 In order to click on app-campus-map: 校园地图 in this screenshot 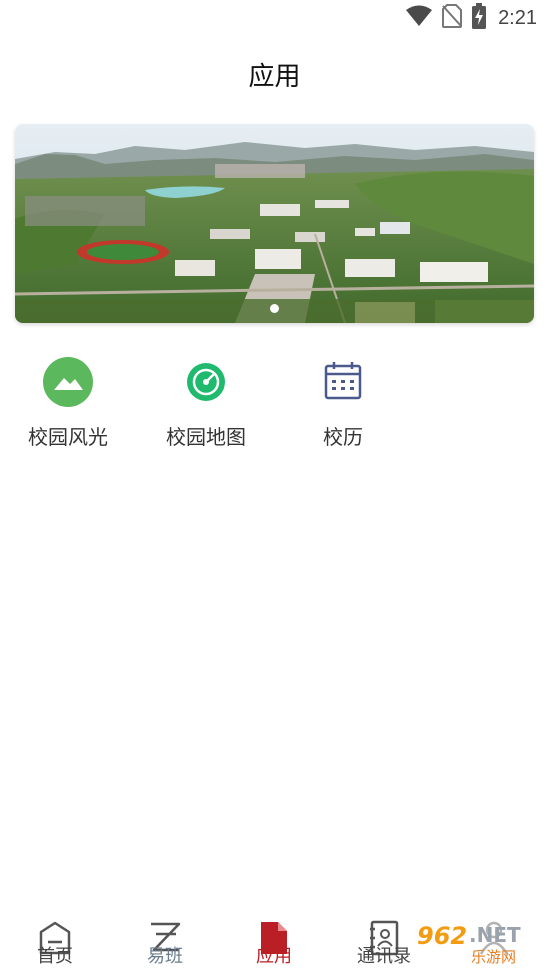, I will do `click(206, 403)`.